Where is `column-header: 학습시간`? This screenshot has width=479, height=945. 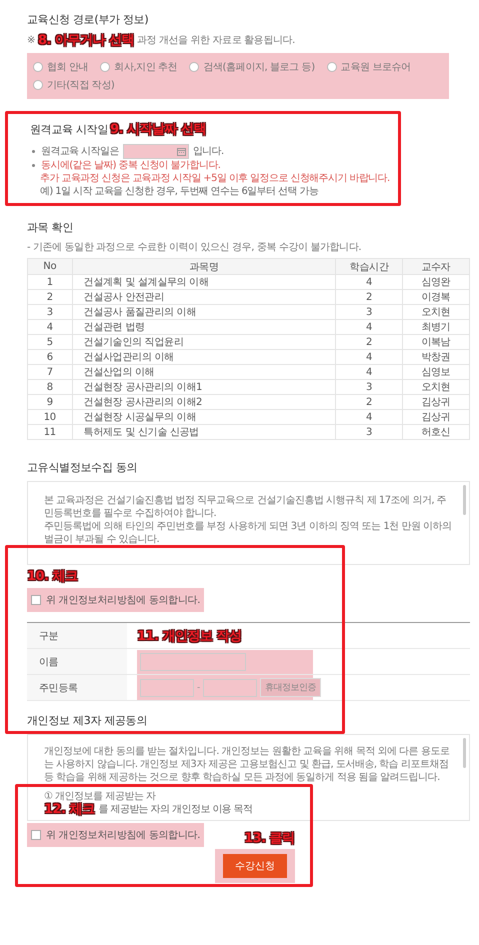 column-header: 학습시간 is located at coordinates (369, 266).